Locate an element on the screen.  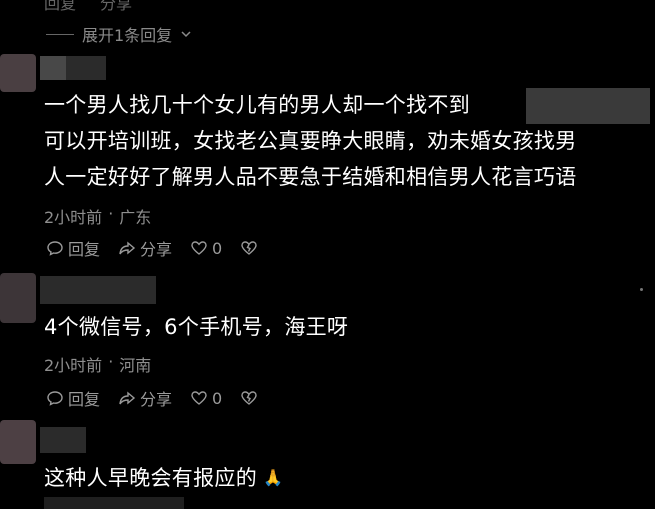
comment-line: 可以开培训班，女找老公真要睁大眼睛，劝未婚女孩找男 is located at coordinates (310, 141).